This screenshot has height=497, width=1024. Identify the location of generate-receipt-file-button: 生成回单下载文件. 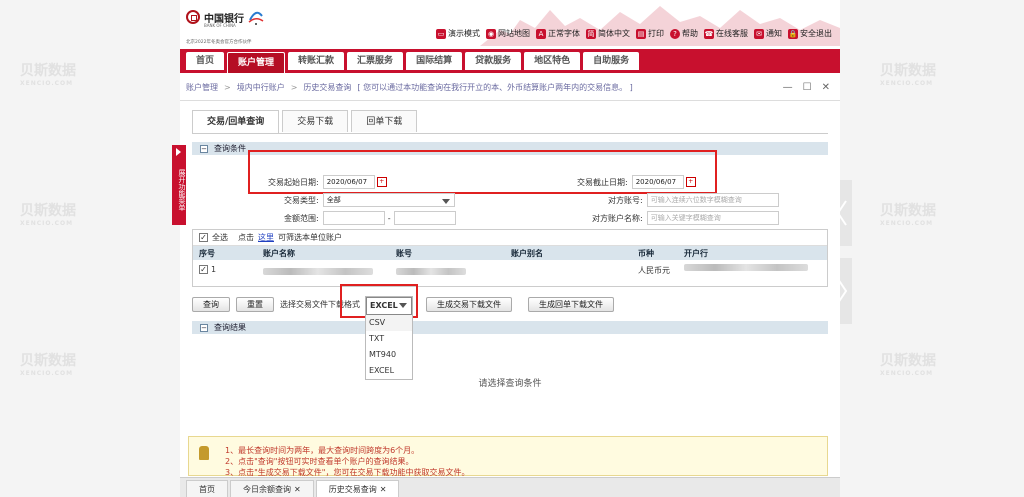
(571, 304).